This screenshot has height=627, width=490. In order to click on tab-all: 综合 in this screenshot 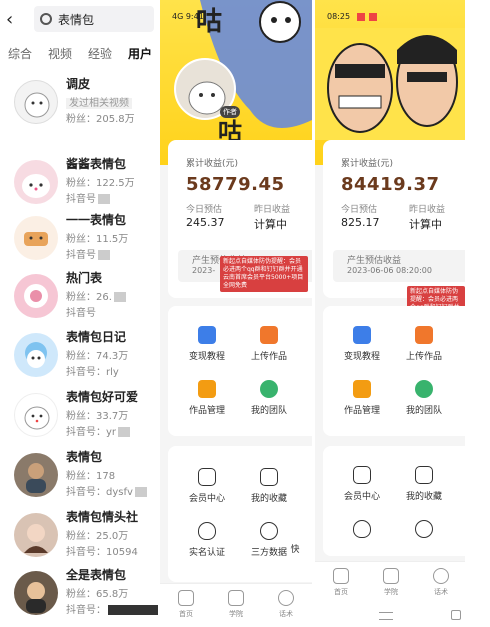, I will do `click(20, 53)`.